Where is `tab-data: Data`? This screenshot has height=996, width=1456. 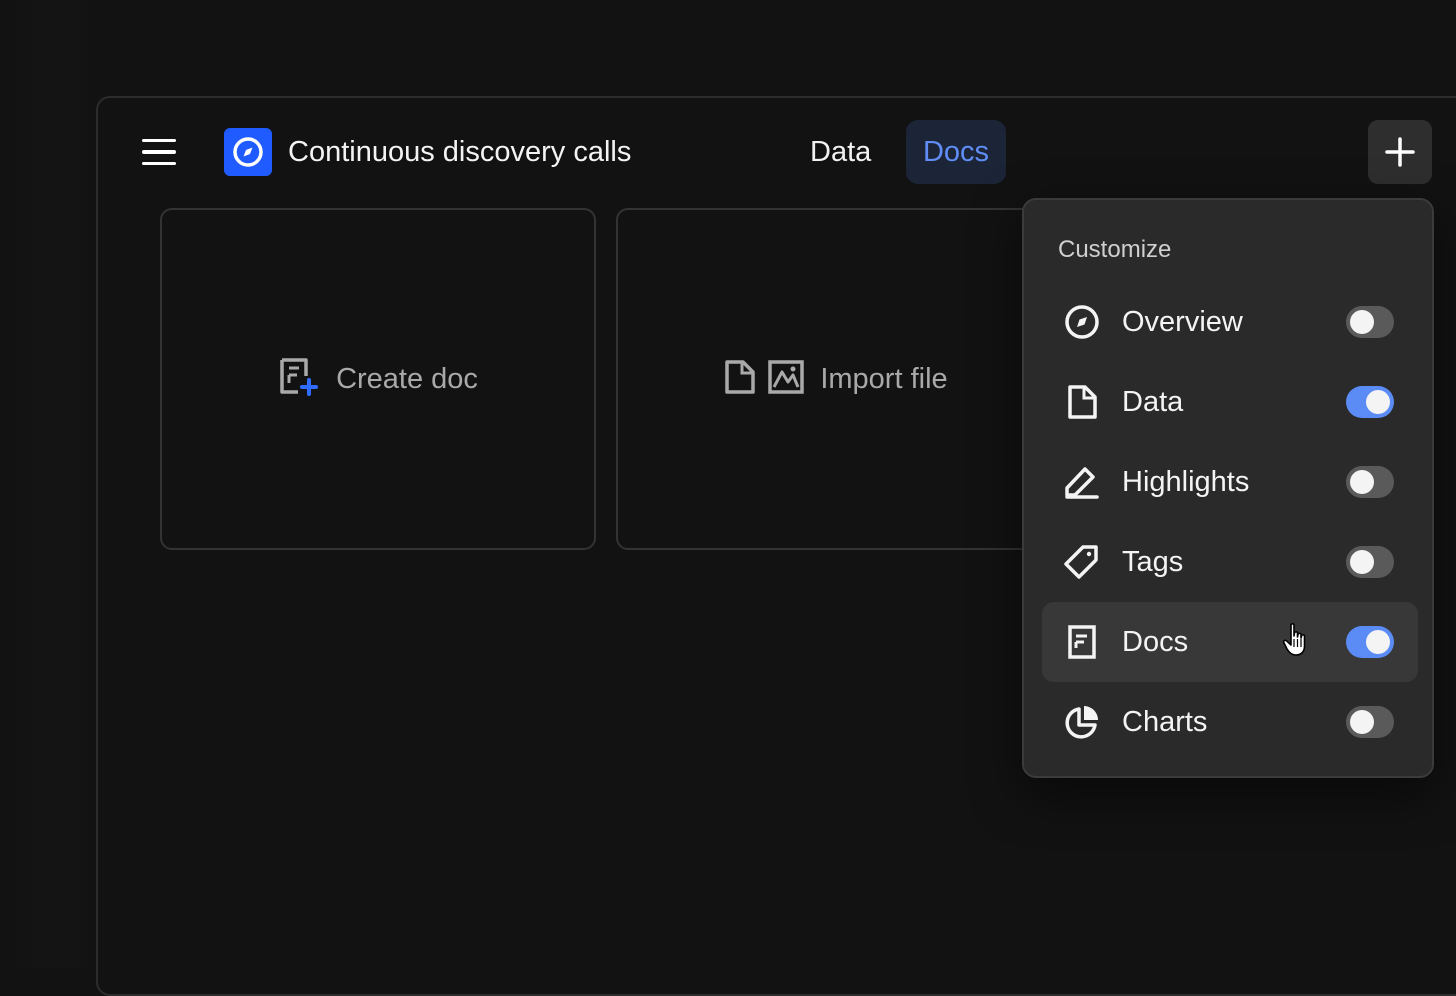 tab-data: Data is located at coordinates (840, 152).